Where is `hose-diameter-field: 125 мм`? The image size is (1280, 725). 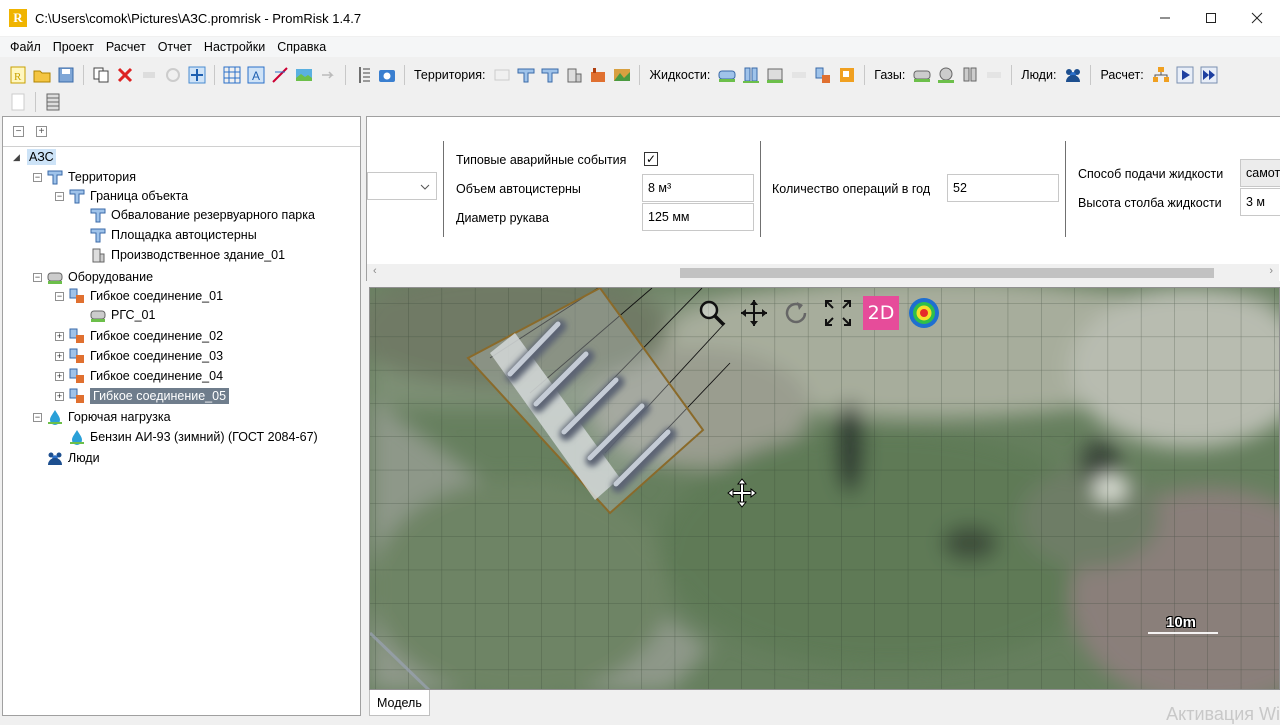 hose-diameter-field: 125 мм is located at coordinates (698, 217).